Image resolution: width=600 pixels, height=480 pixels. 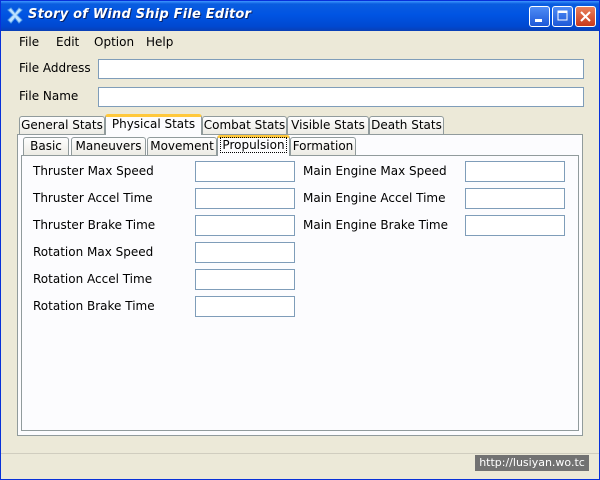 I want to click on title-bar: Story of Wind Ship File Editor, so click(x=300, y=16).